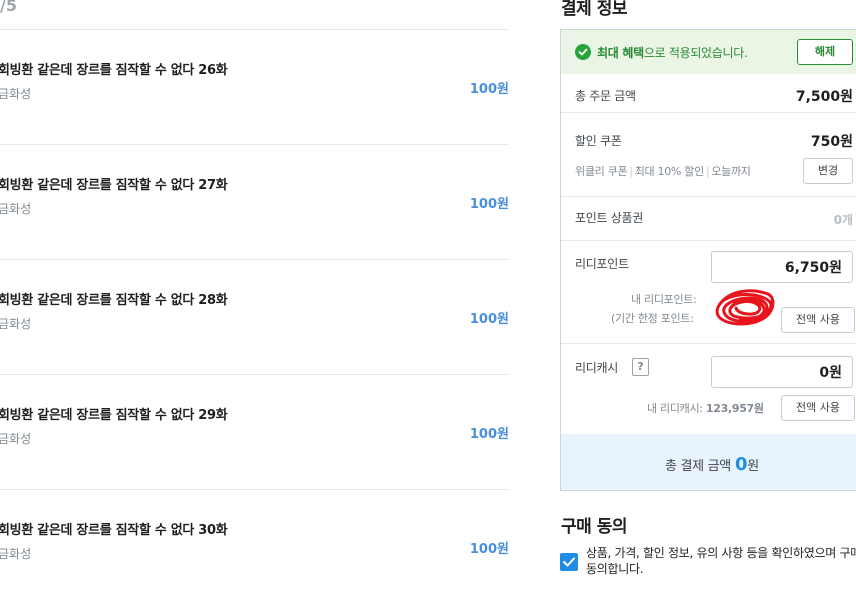 This screenshot has height=604, width=856. I want to click on list-item: 회빙환 같은데 장르를 짐작할 수 없다 28화 금화성 100원, so click(254, 316).